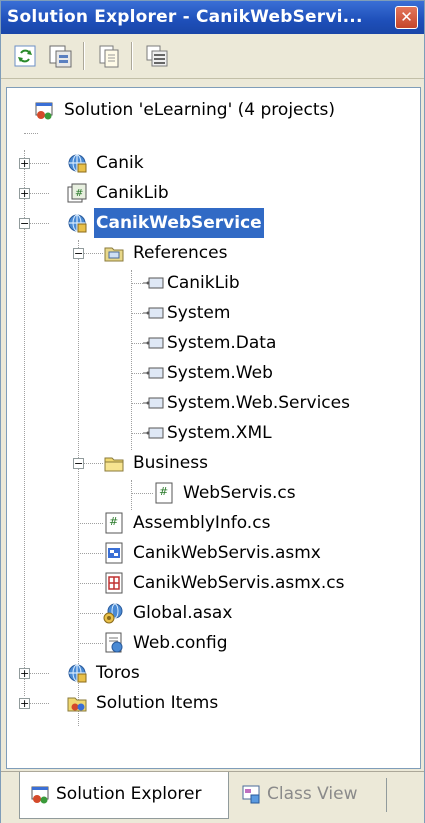 The image size is (425, 823). Describe the element at coordinates (251, 794) in the screenshot. I see `class-view-icon` at that location.